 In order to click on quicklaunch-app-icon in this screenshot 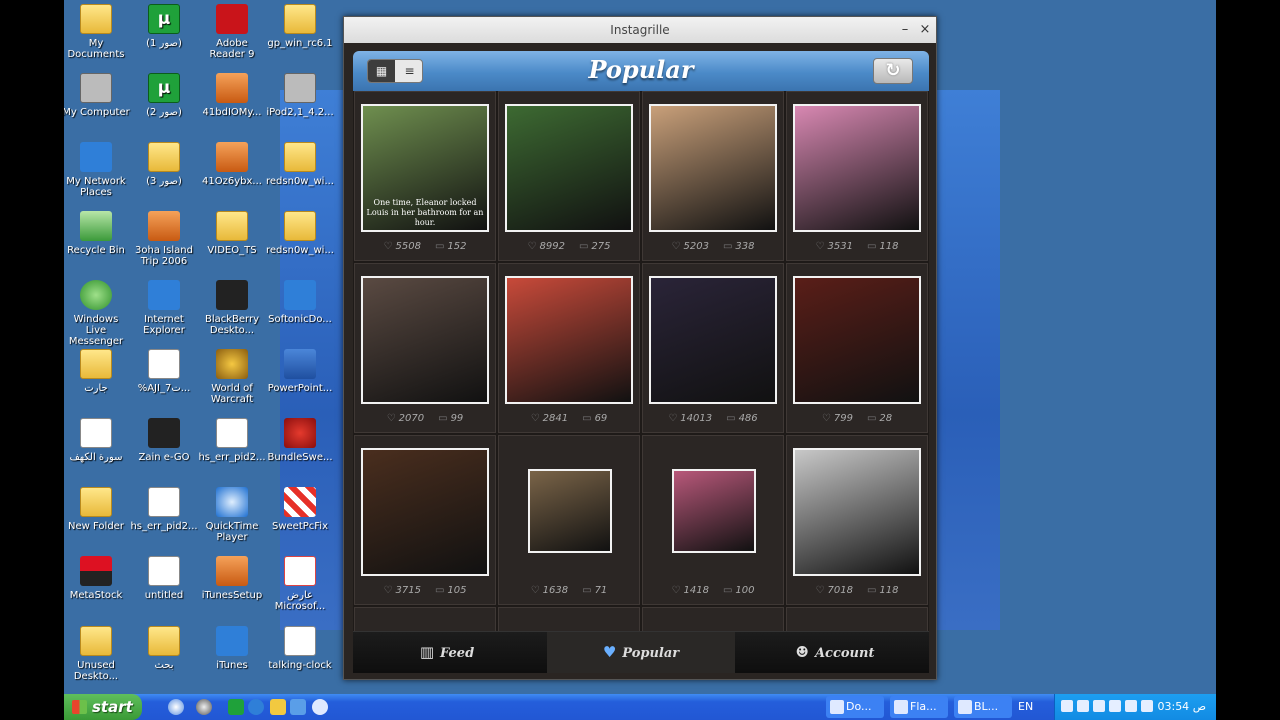, I will do `click(298, 707)`.